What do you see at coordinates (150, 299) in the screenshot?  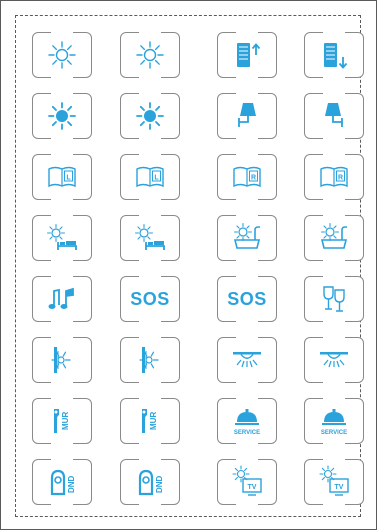 I see `keypad-button-sos-2: SOS` at bounding box center [150, 299].